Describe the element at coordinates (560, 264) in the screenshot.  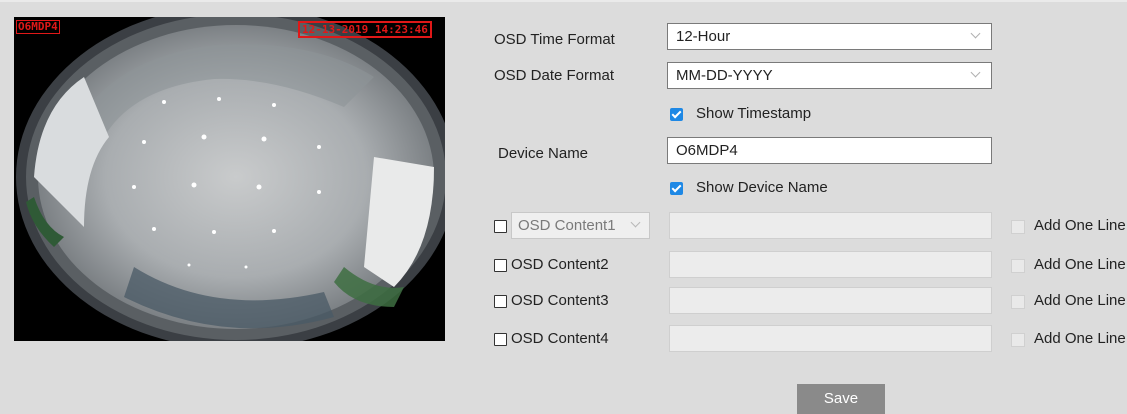
I see `osd-content2-label: OSD Content2` at that location.